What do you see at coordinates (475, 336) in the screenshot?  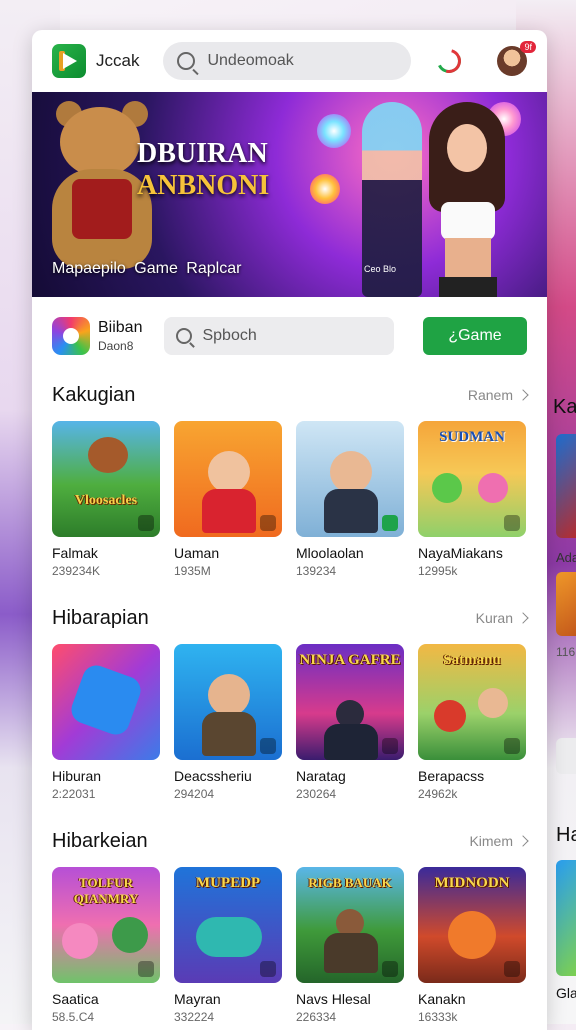 I see `game-button: ¿Game` at bounding box center [475, 336].